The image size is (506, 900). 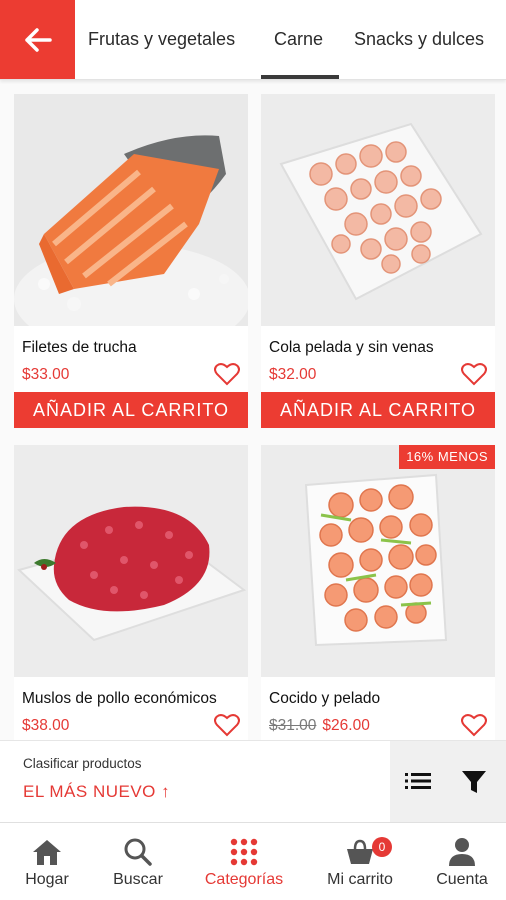 What do you see at coordinates (82, 763) in the screenshot?
I see `sort-label: Clasificar productos` at bounding box center [82, 763].